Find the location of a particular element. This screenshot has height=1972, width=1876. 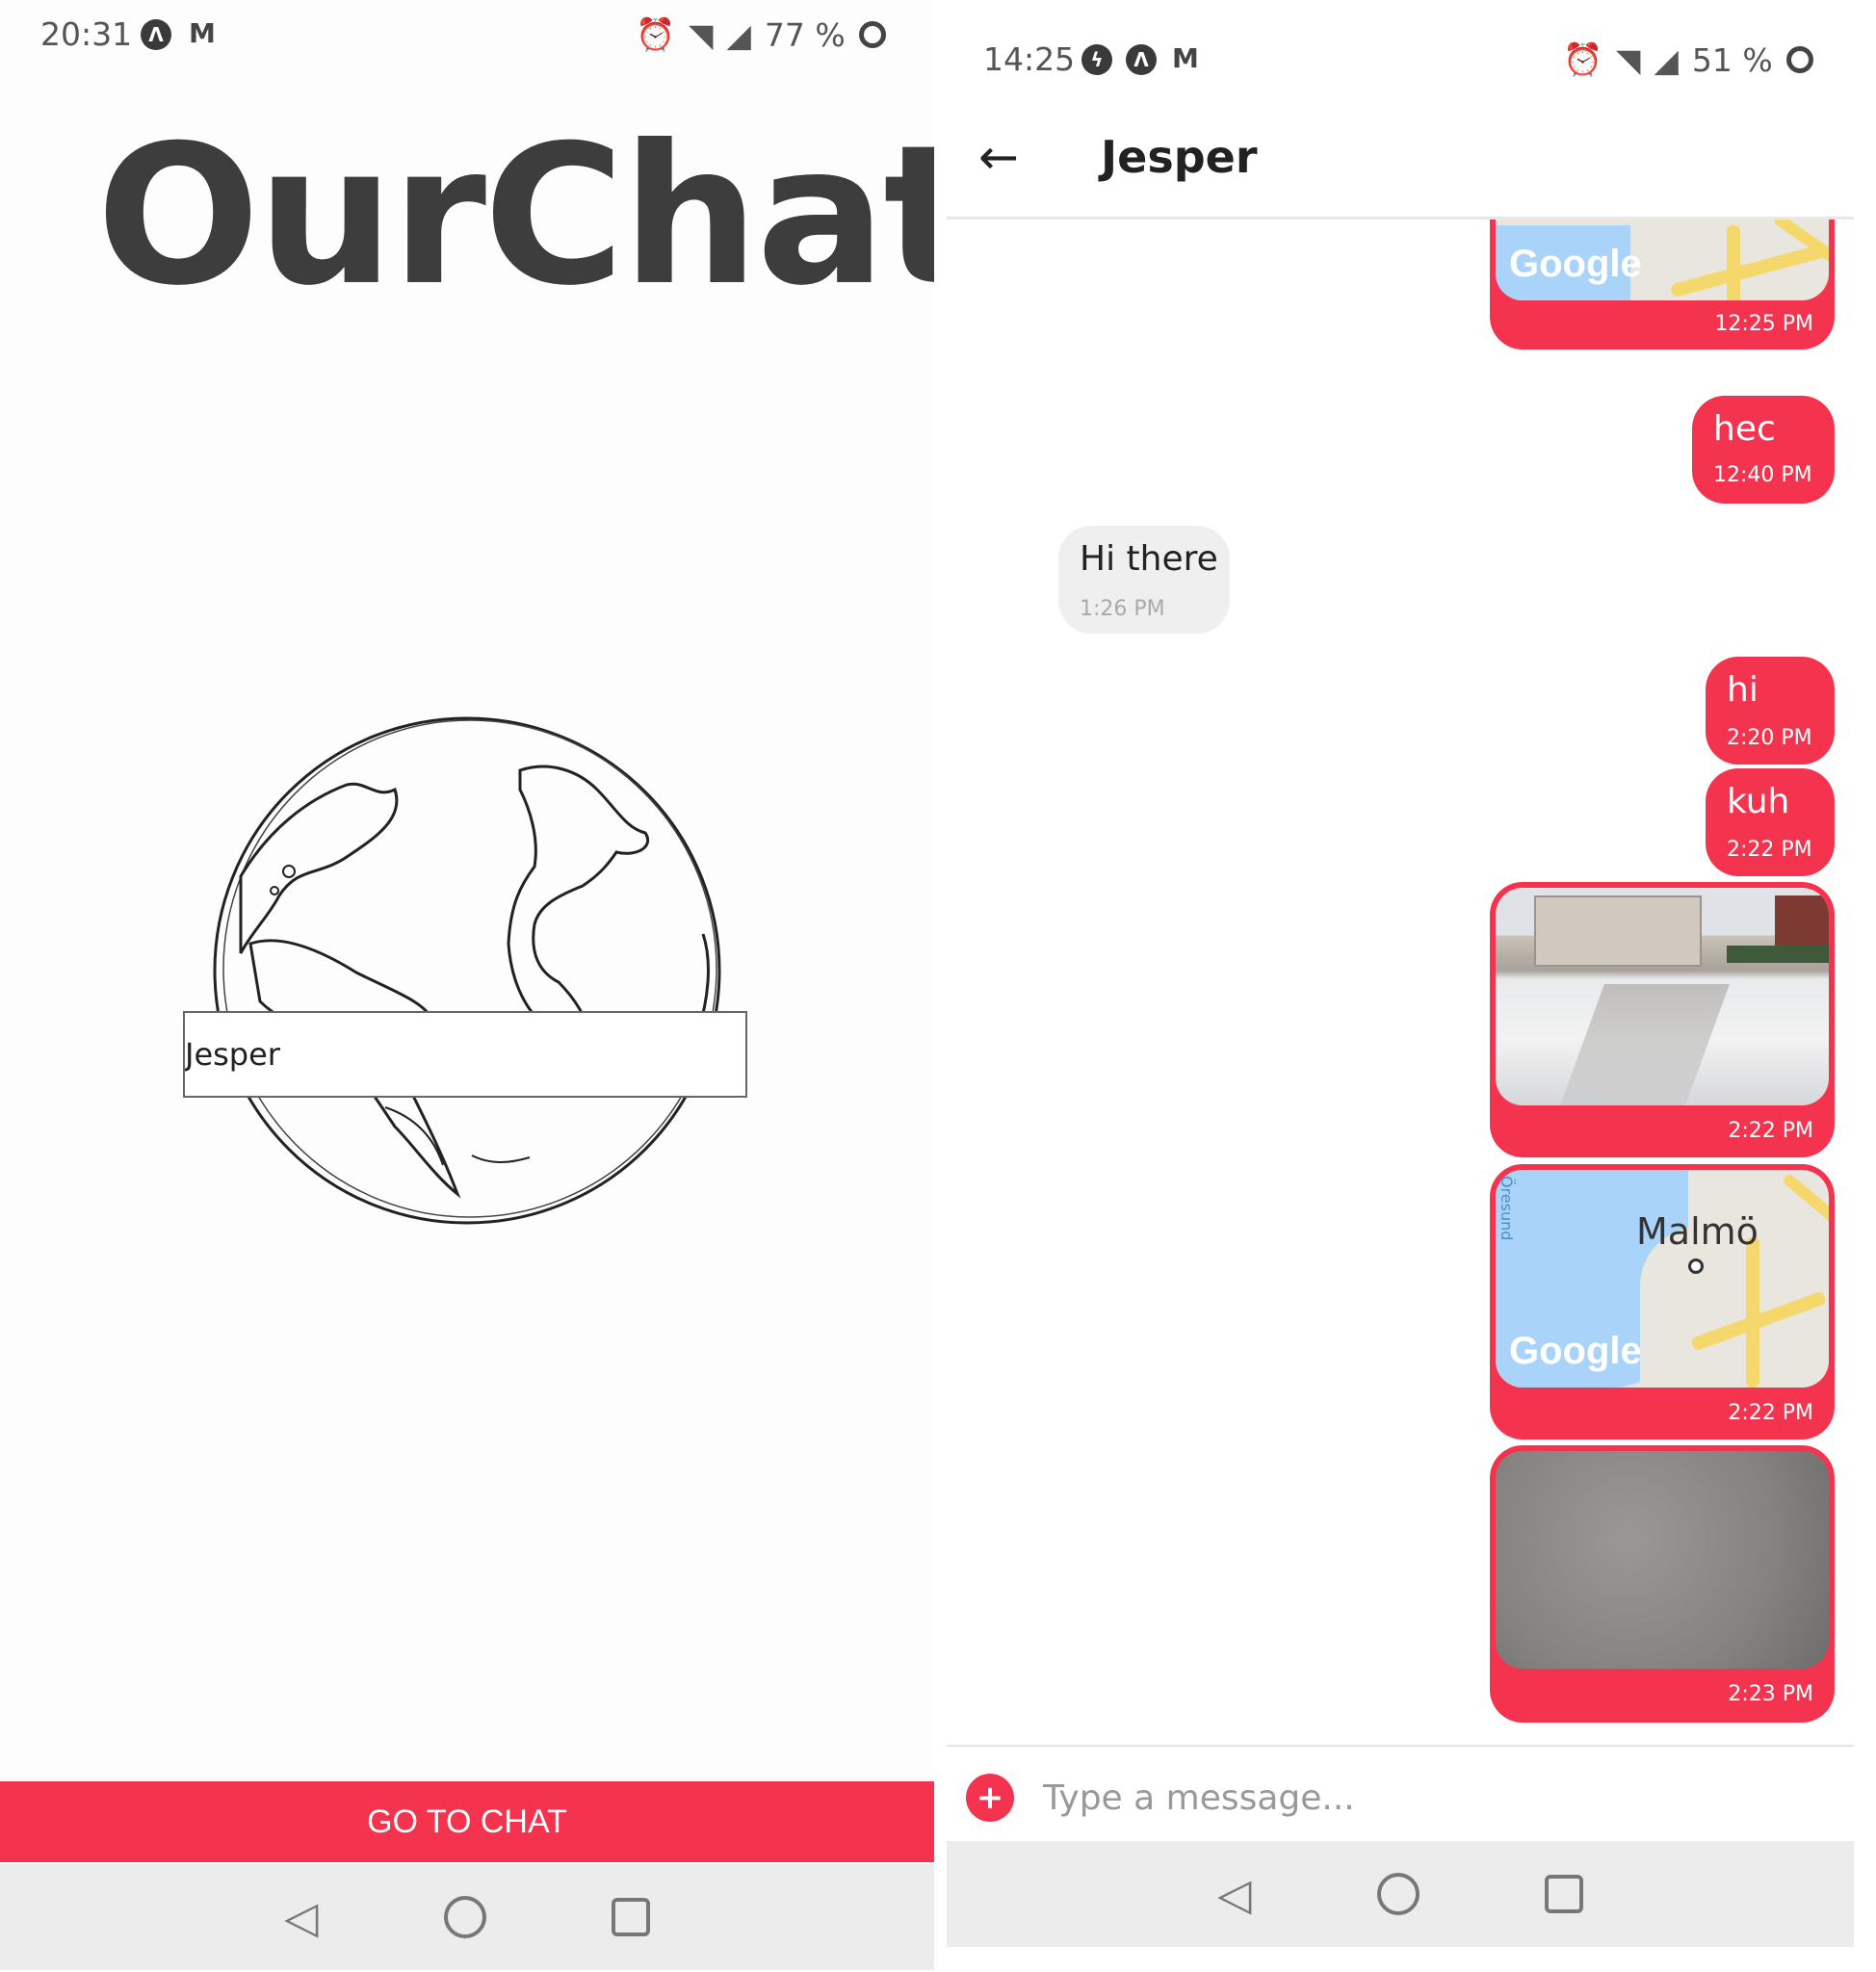

message-bubble: 2:22 PM is located at coordinates (1663, 1019).